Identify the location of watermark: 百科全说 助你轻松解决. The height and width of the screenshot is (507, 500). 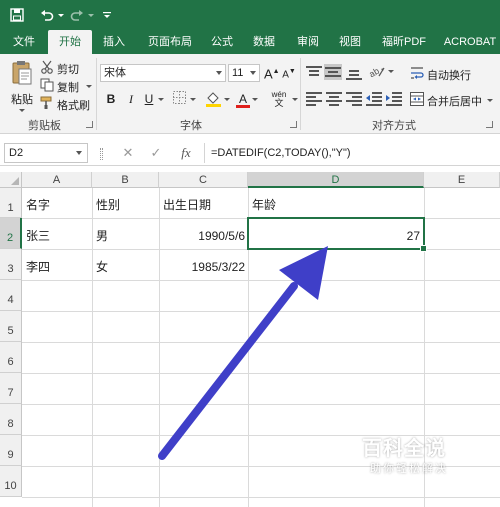
(410, 457).